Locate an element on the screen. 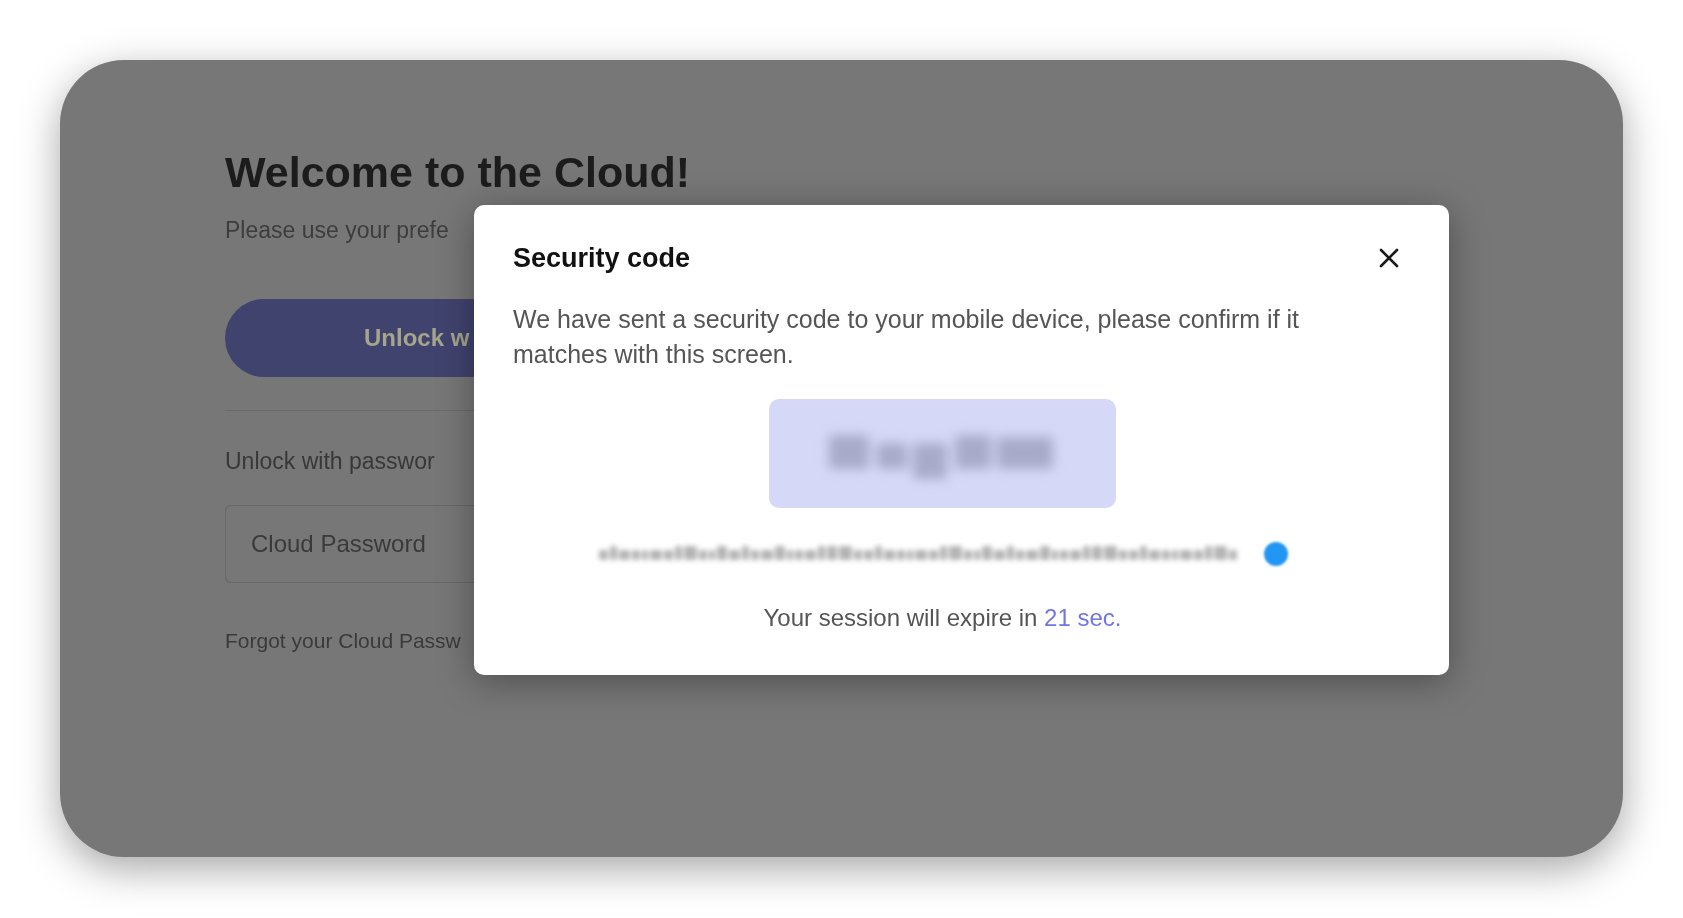 The width and height of the screenshot is (1683, 918). password-field: Cloud Password is located at coordinates (349, 544).